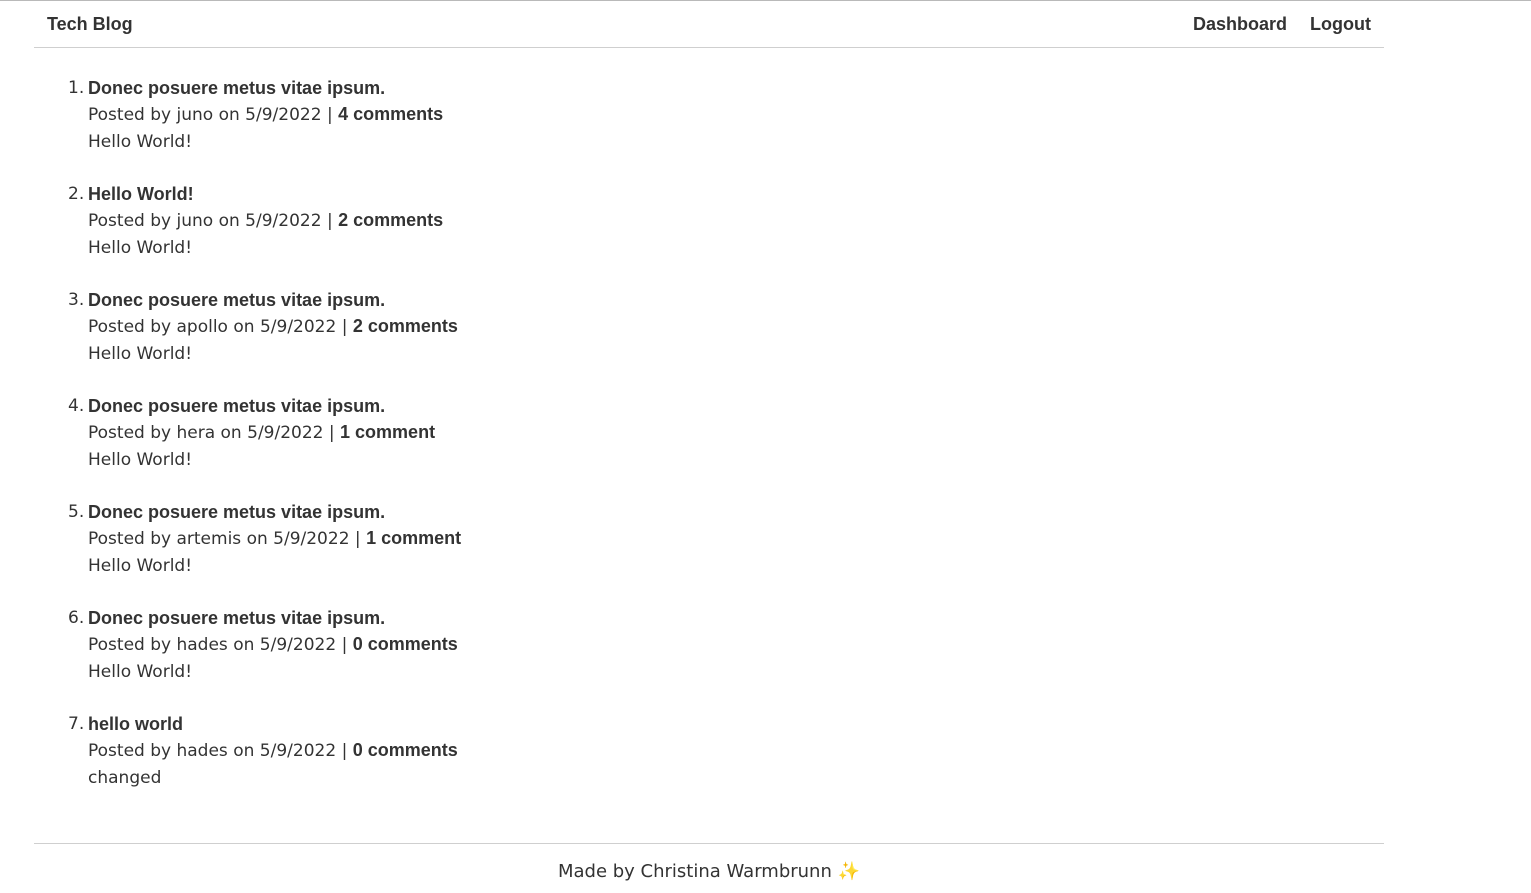 The height and width of the screenshot is (893, 1531). What do you see at coordinates (209, 539) in the screenshot?
I see `post-author: artemis` at bounding box center [209, 539].